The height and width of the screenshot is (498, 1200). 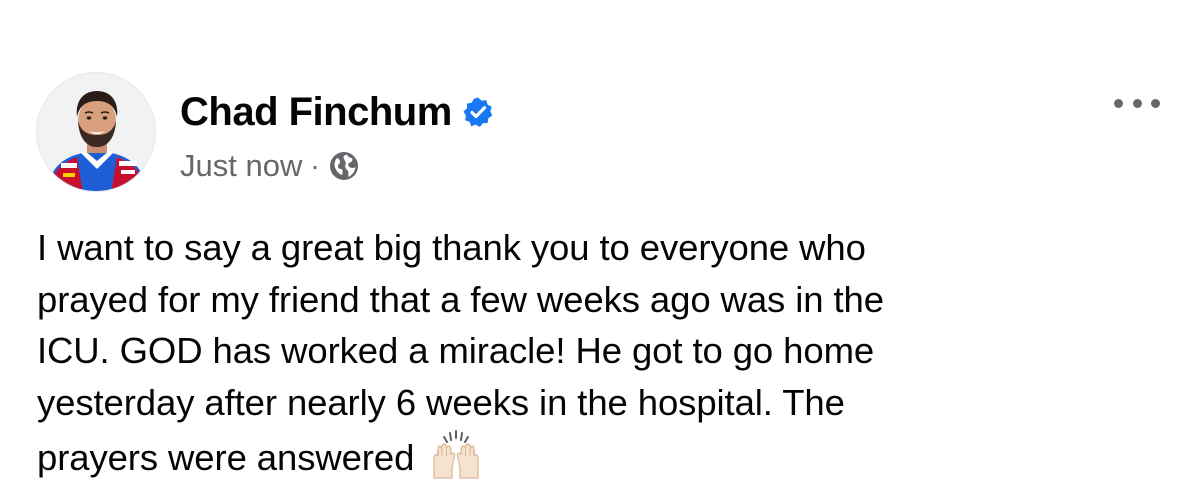 I want to click on raised-hands-emoji-icon, so click(x=456, y=456).